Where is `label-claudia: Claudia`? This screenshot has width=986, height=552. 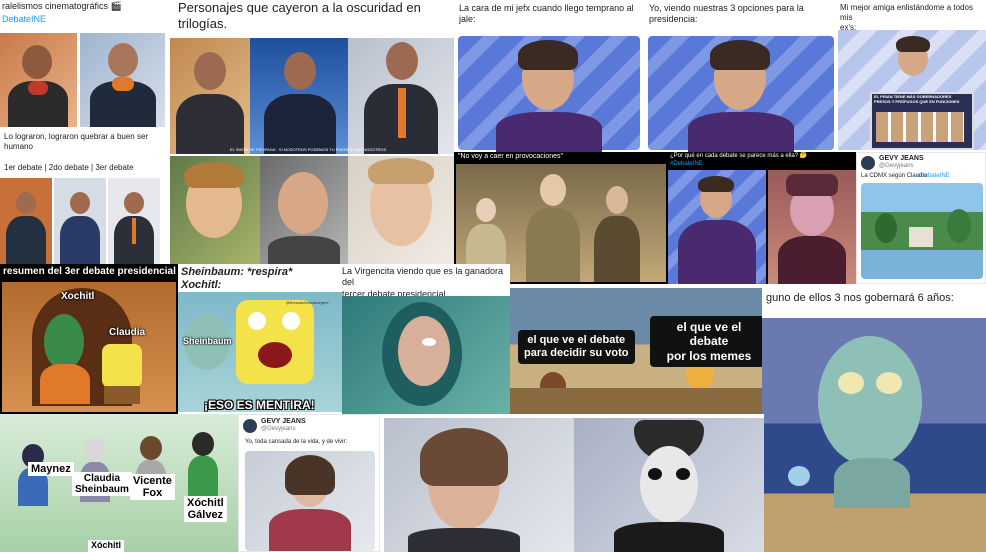 label-claudia: Claudia is located at coordinates (127, 332).